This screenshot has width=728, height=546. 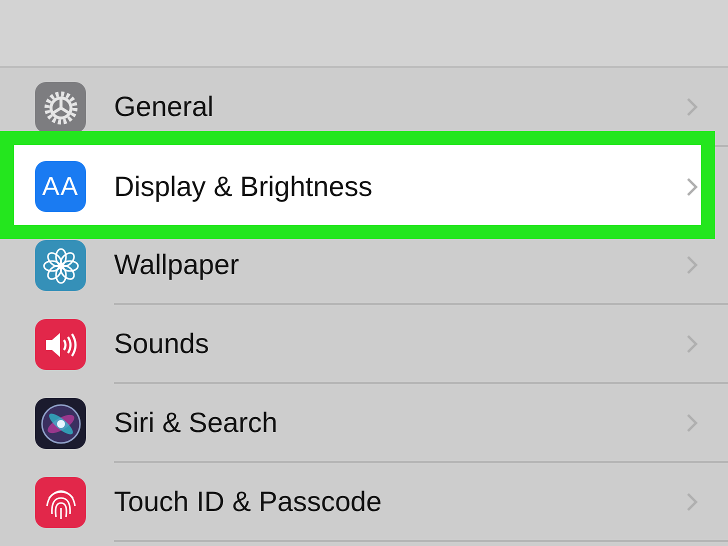 I want to click on settings-item-label: General, so click(x=400, y=106).